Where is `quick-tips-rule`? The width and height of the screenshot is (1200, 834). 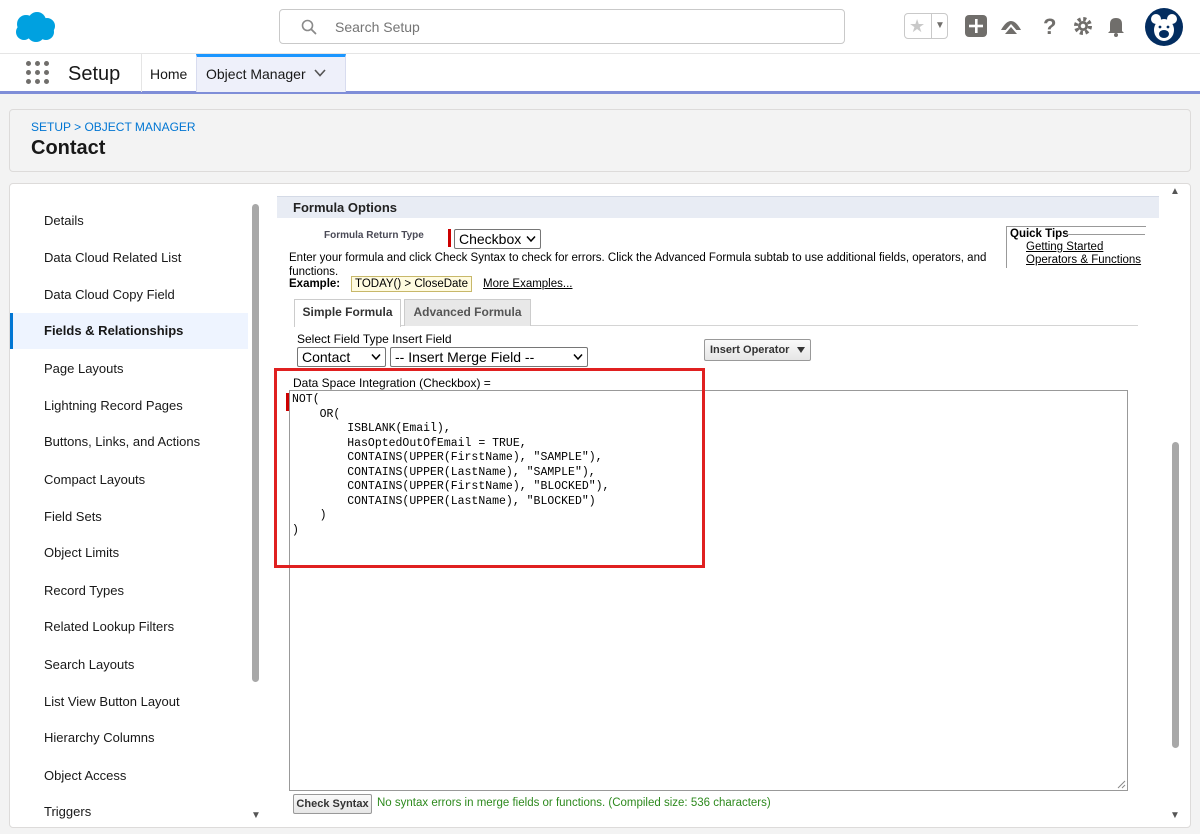
quick-tips-rule is located at coordinates (1105, 234).